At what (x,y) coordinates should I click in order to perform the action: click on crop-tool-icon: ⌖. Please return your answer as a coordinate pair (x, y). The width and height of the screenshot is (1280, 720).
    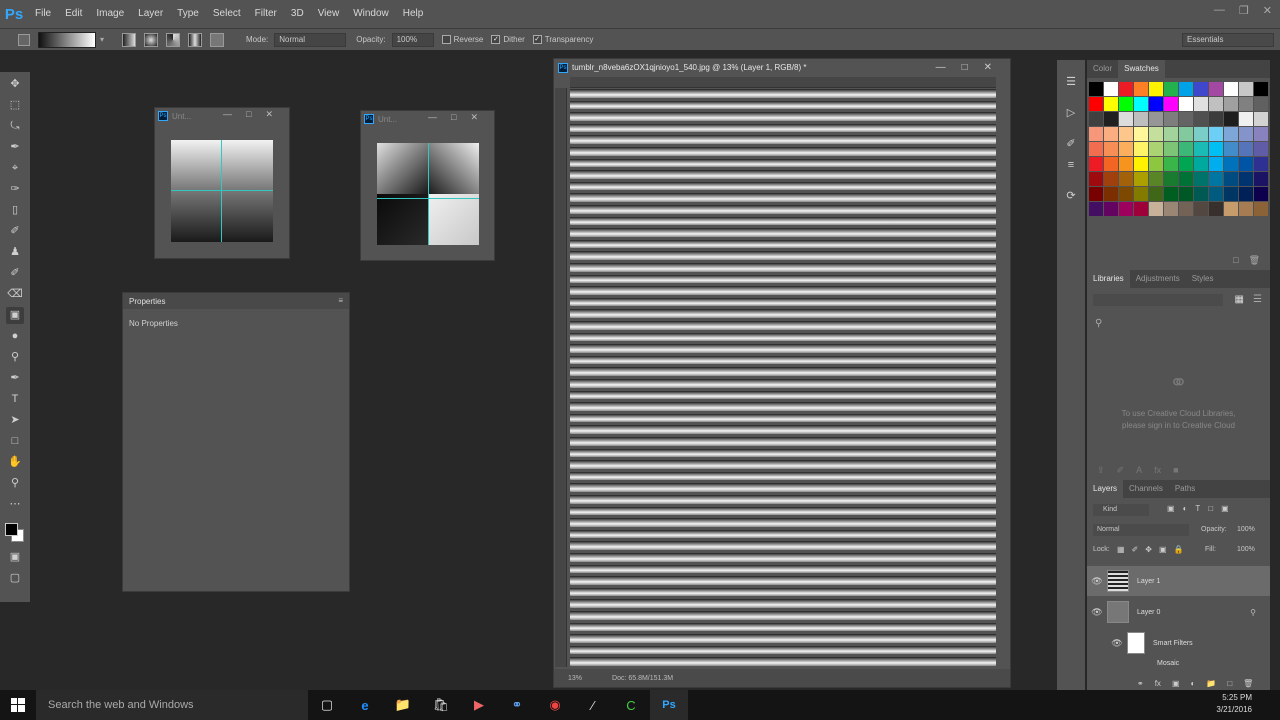
    Looking at the image, I should click on (15, 168).